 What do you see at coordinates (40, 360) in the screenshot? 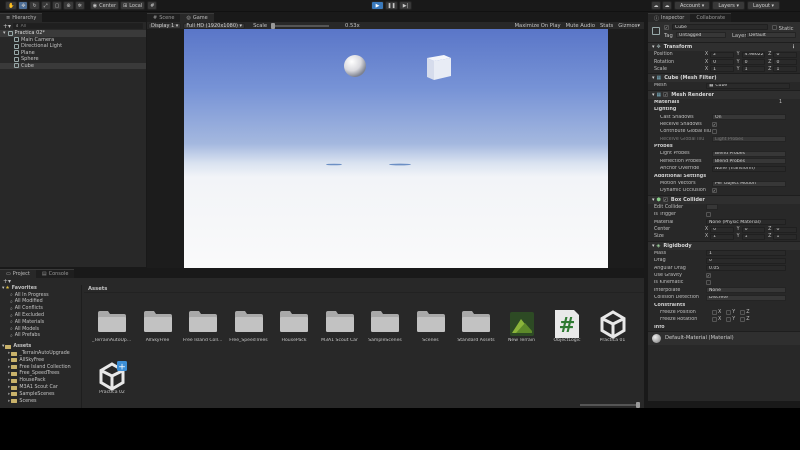
I see `asset-folder-item: ▸ AllSkyFree` at bounding box center [40, 360].